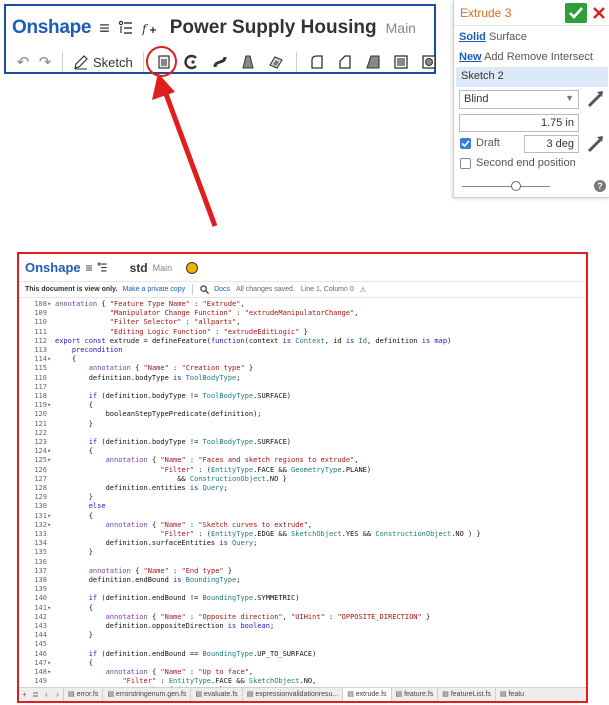 This screenshot has width=609, height=705. Describe the element at coordinates (302, 552) in the screenshot. I see `code-line: 135 }` at that location.